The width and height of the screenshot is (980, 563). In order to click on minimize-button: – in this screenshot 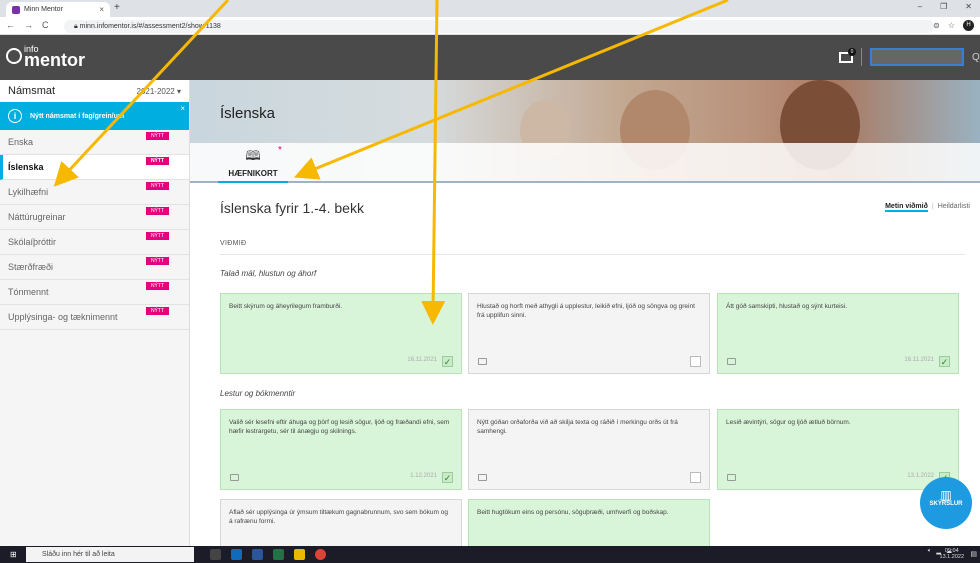, I will do `click(920, 6)`.